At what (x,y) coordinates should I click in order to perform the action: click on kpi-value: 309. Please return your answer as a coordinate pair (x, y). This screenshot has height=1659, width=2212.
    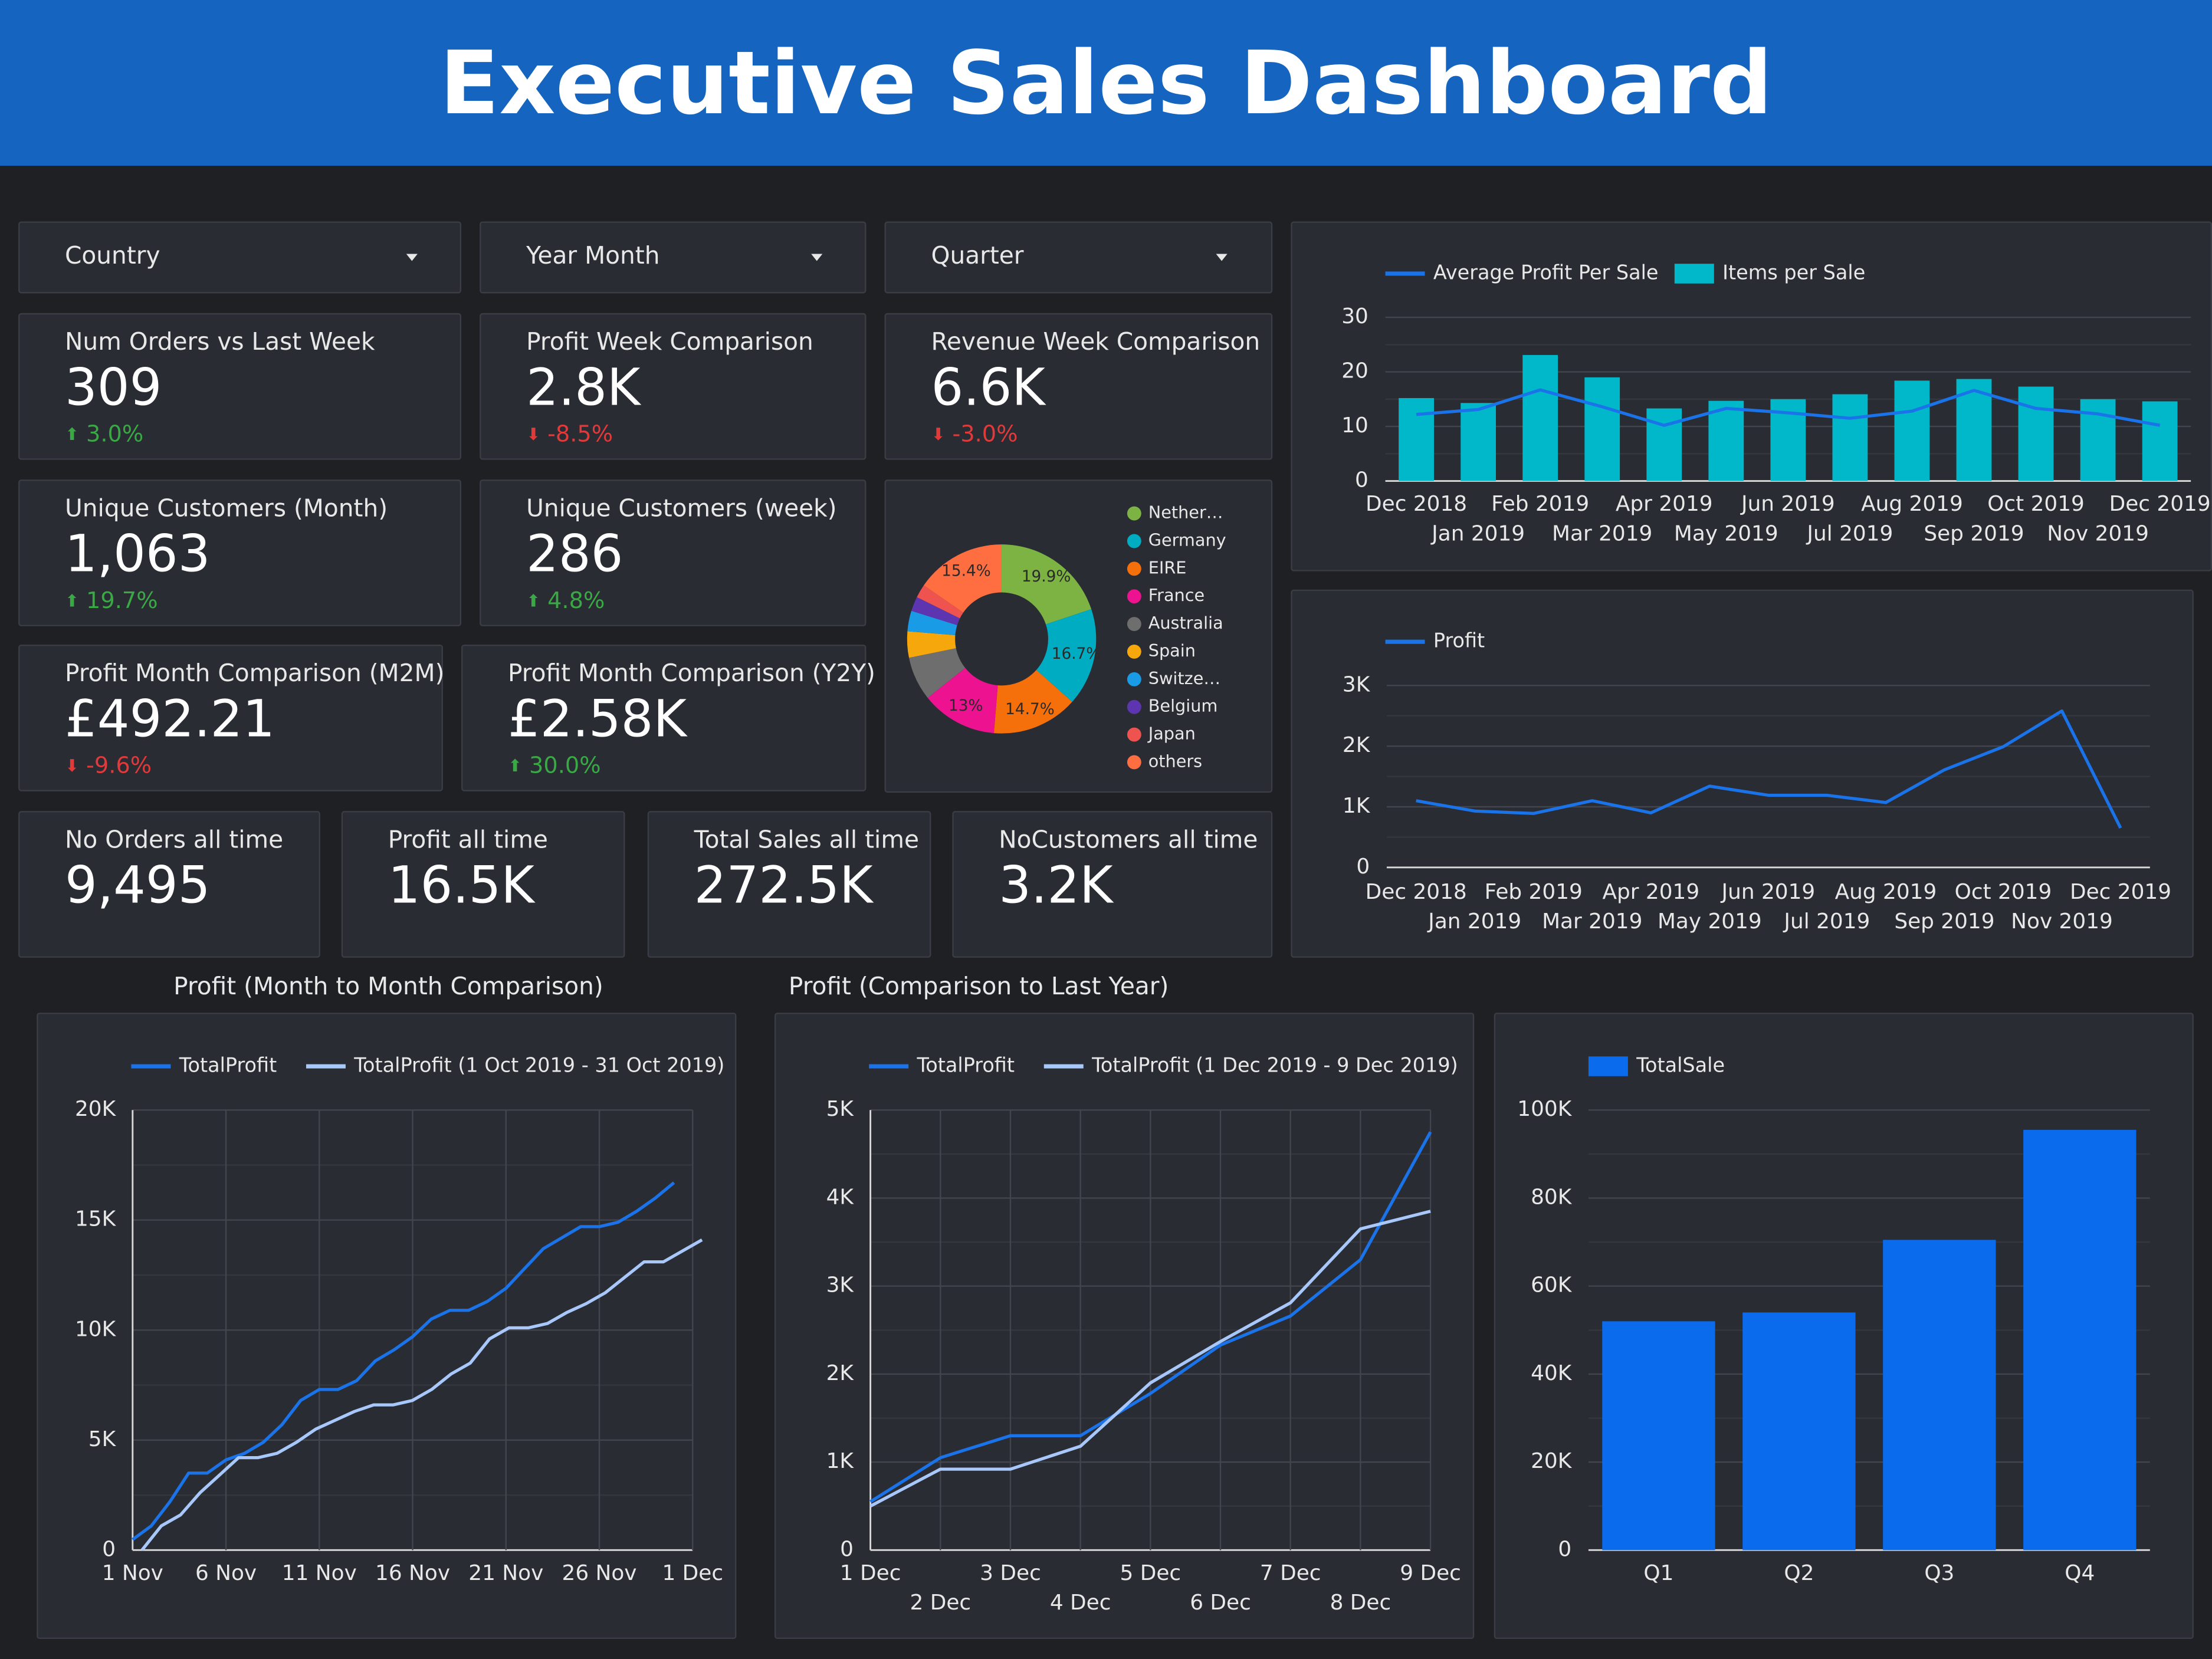
    Looking at the image, I should click on (113, 388).